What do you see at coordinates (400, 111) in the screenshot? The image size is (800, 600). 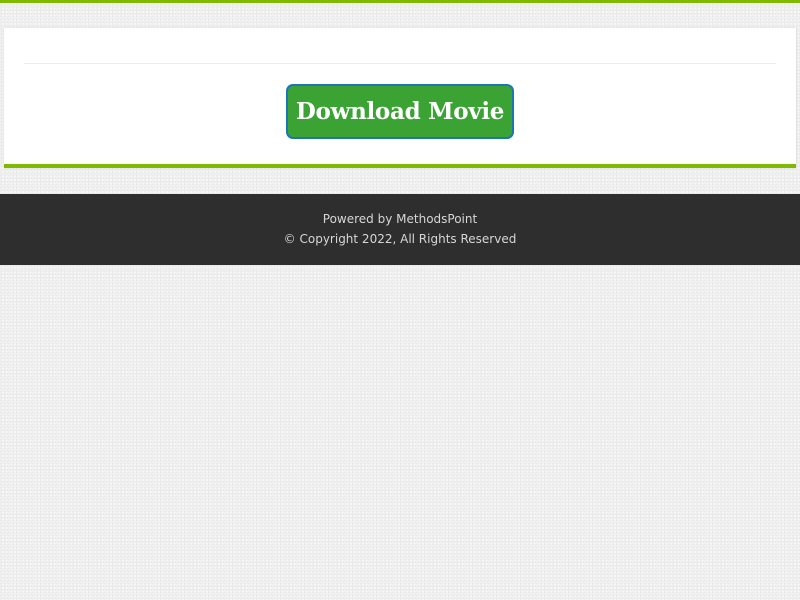 I see `download-movie-button: Download Movie` at bounding box center [400, 111].